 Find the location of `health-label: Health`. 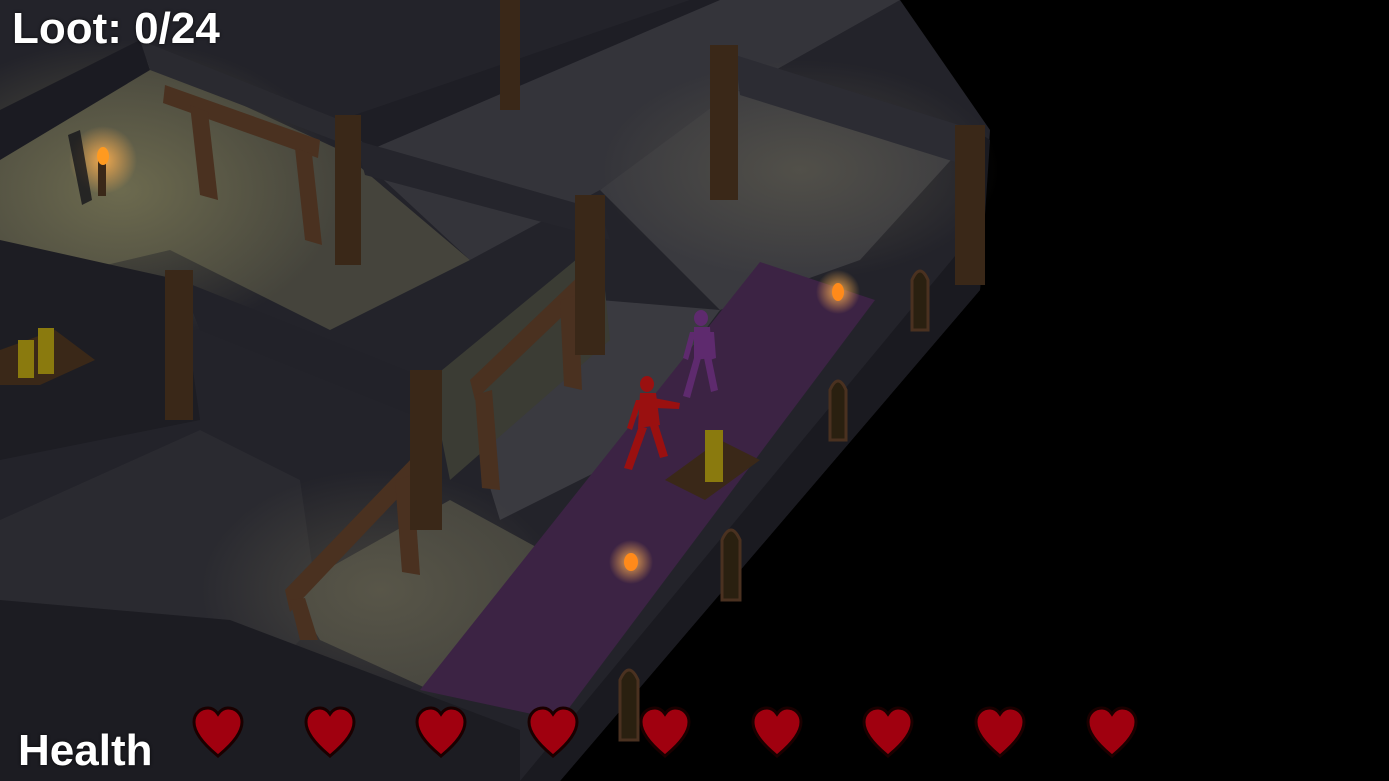

health-label: Health is located at coordinates (85, 750).